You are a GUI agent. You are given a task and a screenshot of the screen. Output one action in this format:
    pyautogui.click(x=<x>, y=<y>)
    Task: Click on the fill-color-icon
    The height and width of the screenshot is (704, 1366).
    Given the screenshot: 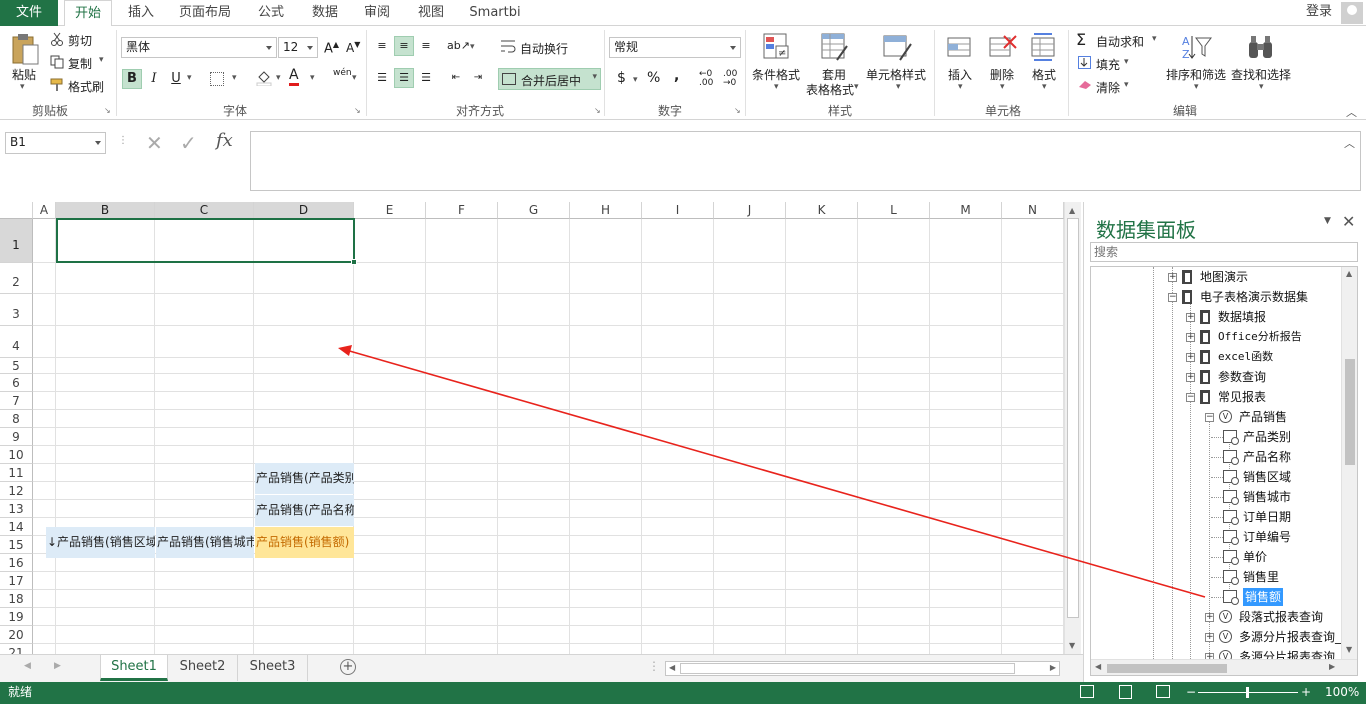 What is the action you would take?
    pyautogui.click(x=264, y=78)
    